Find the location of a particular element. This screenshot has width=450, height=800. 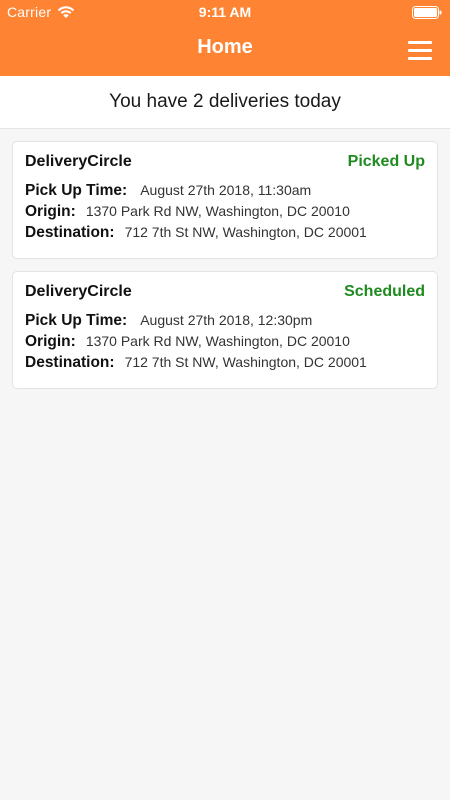

deliveries-summary: You have 2 deliveries today is located at coordinates (225, 102).